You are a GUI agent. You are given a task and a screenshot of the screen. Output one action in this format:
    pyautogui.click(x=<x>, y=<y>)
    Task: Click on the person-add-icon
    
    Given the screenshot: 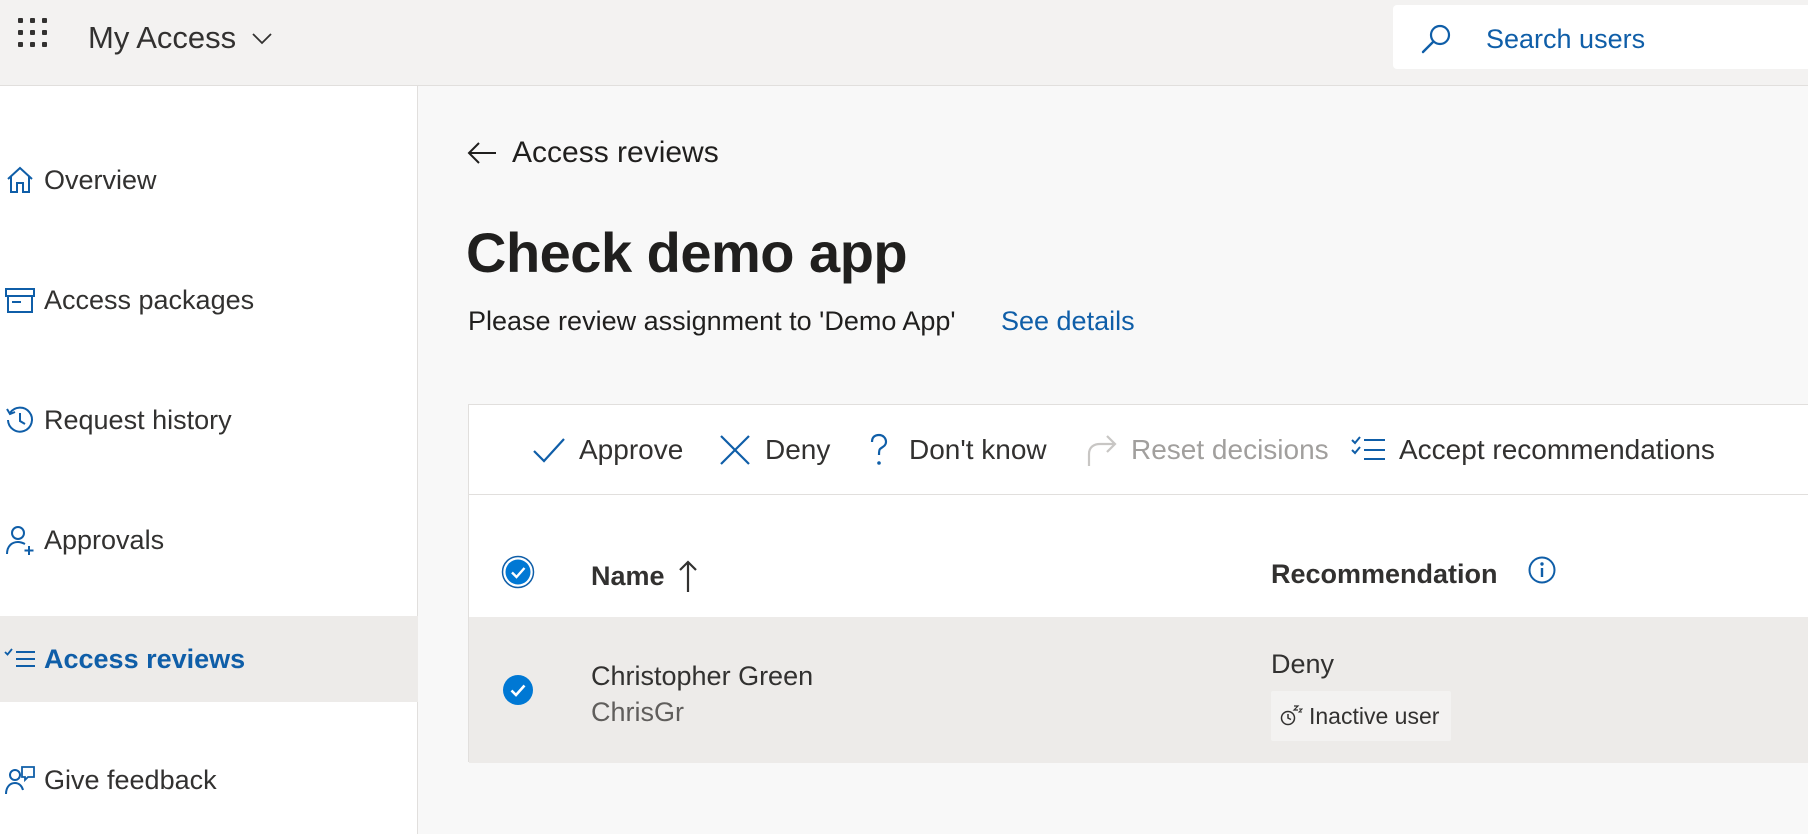 What is the action you would take?
    pyautogui.click(x=20, y=540)
    